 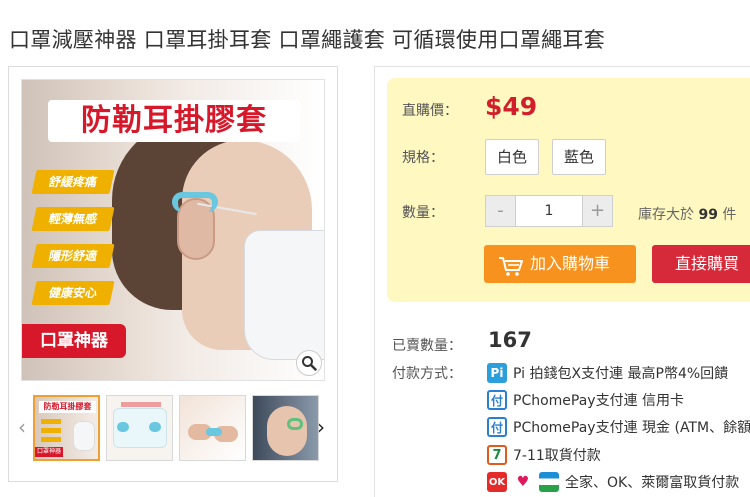 I want to click on spec-option-blue: 藍色, so click(x=579, y=157).